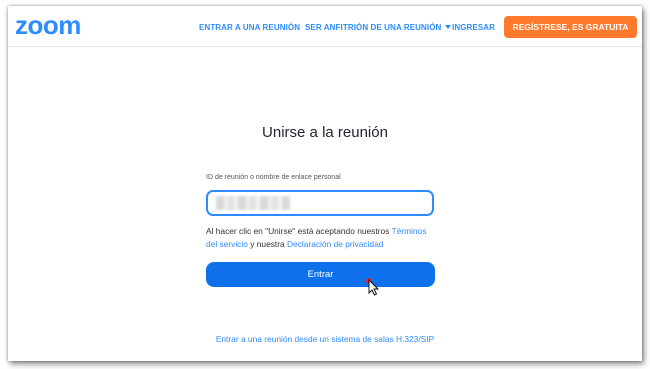 The height and width of the screenshot is (369, 650). Describe the element at coordinates (373, 27) in the screenshot. I see `nav-host-label: SER ANFITRIÓN DE UNA REUNIÓN` at that location.